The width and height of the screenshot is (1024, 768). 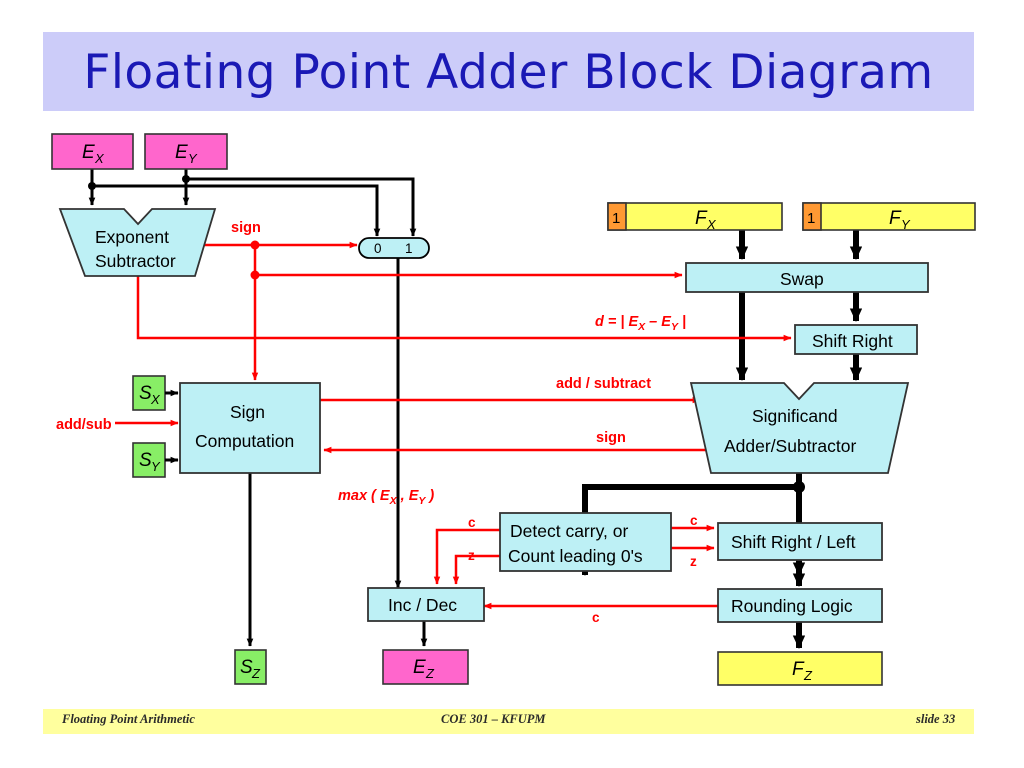 I want to click on swap-block: Swap, so click(x=807, y=277).